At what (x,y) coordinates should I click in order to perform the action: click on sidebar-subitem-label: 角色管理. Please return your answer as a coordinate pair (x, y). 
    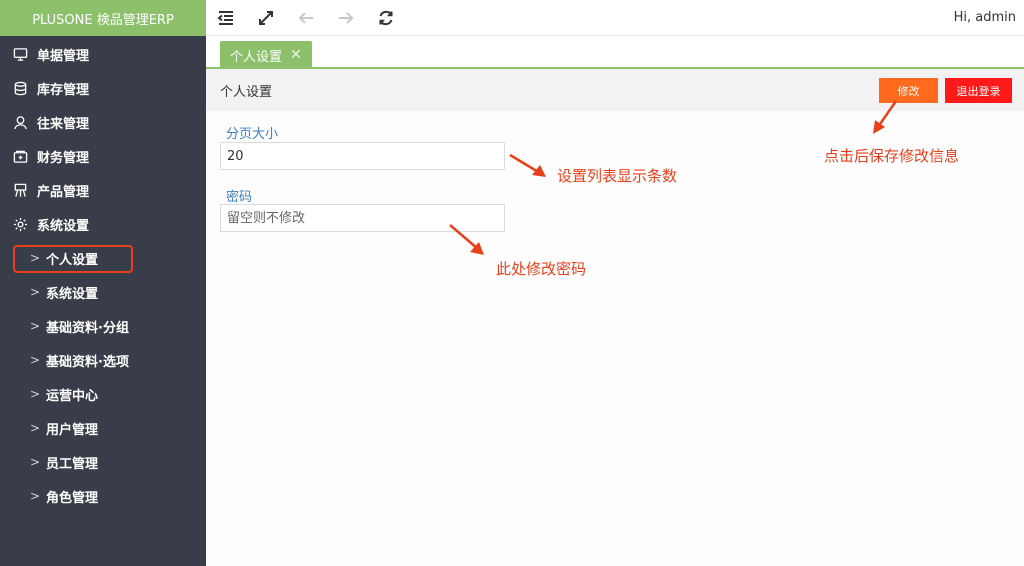
    Looking at the image, I should click on (72, 498).